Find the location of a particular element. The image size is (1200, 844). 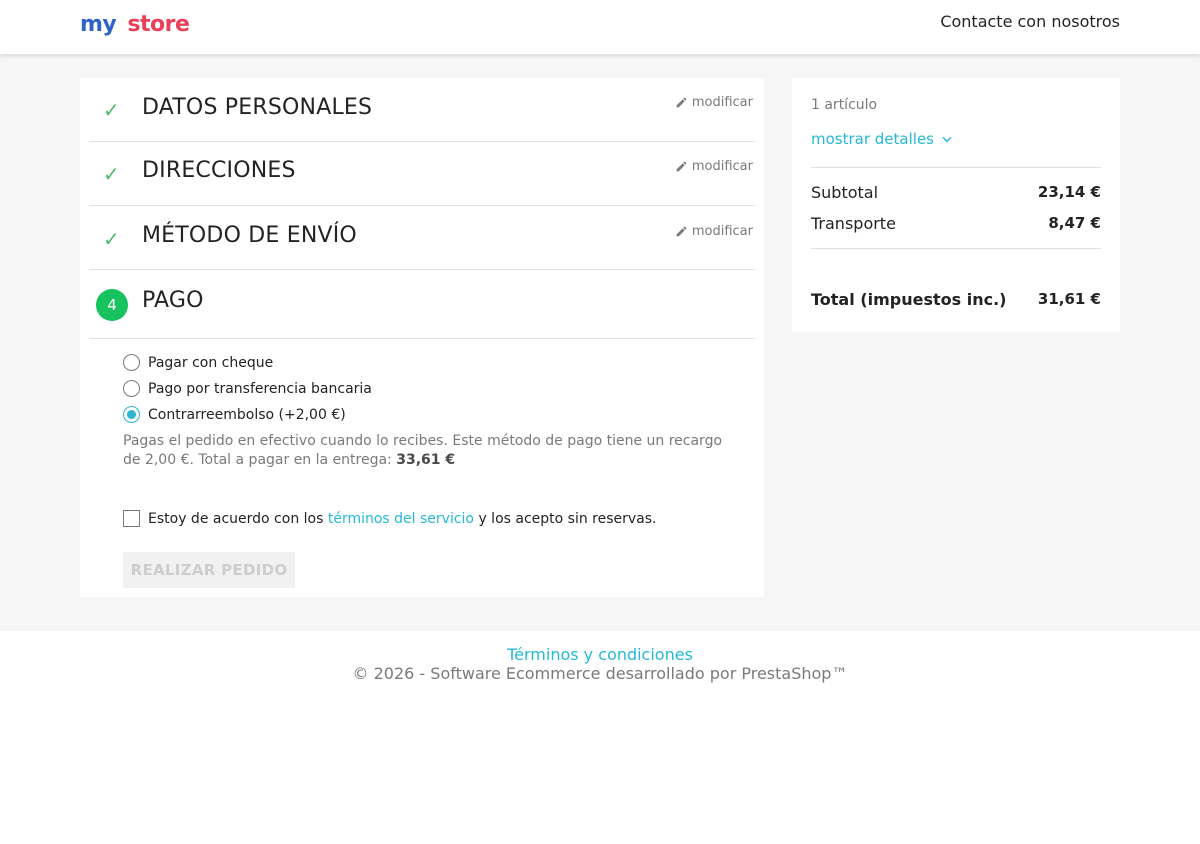

edit-personal-button: modificar is located at coordinates (714, 102).